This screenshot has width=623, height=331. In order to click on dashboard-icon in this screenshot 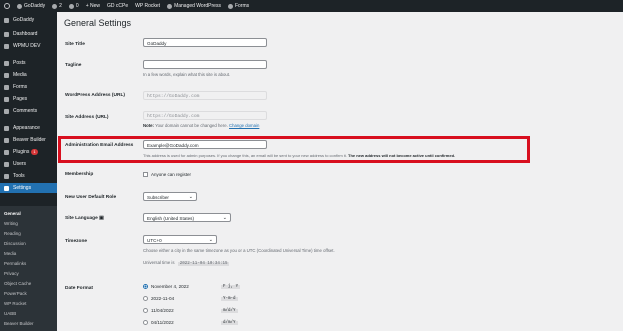, I will do `click(6, 34)`.